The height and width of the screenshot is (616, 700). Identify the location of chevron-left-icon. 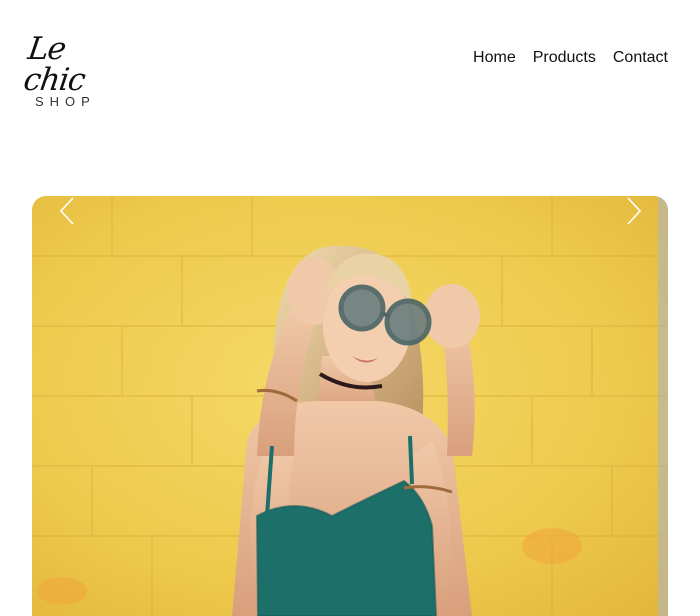
(66, 211).